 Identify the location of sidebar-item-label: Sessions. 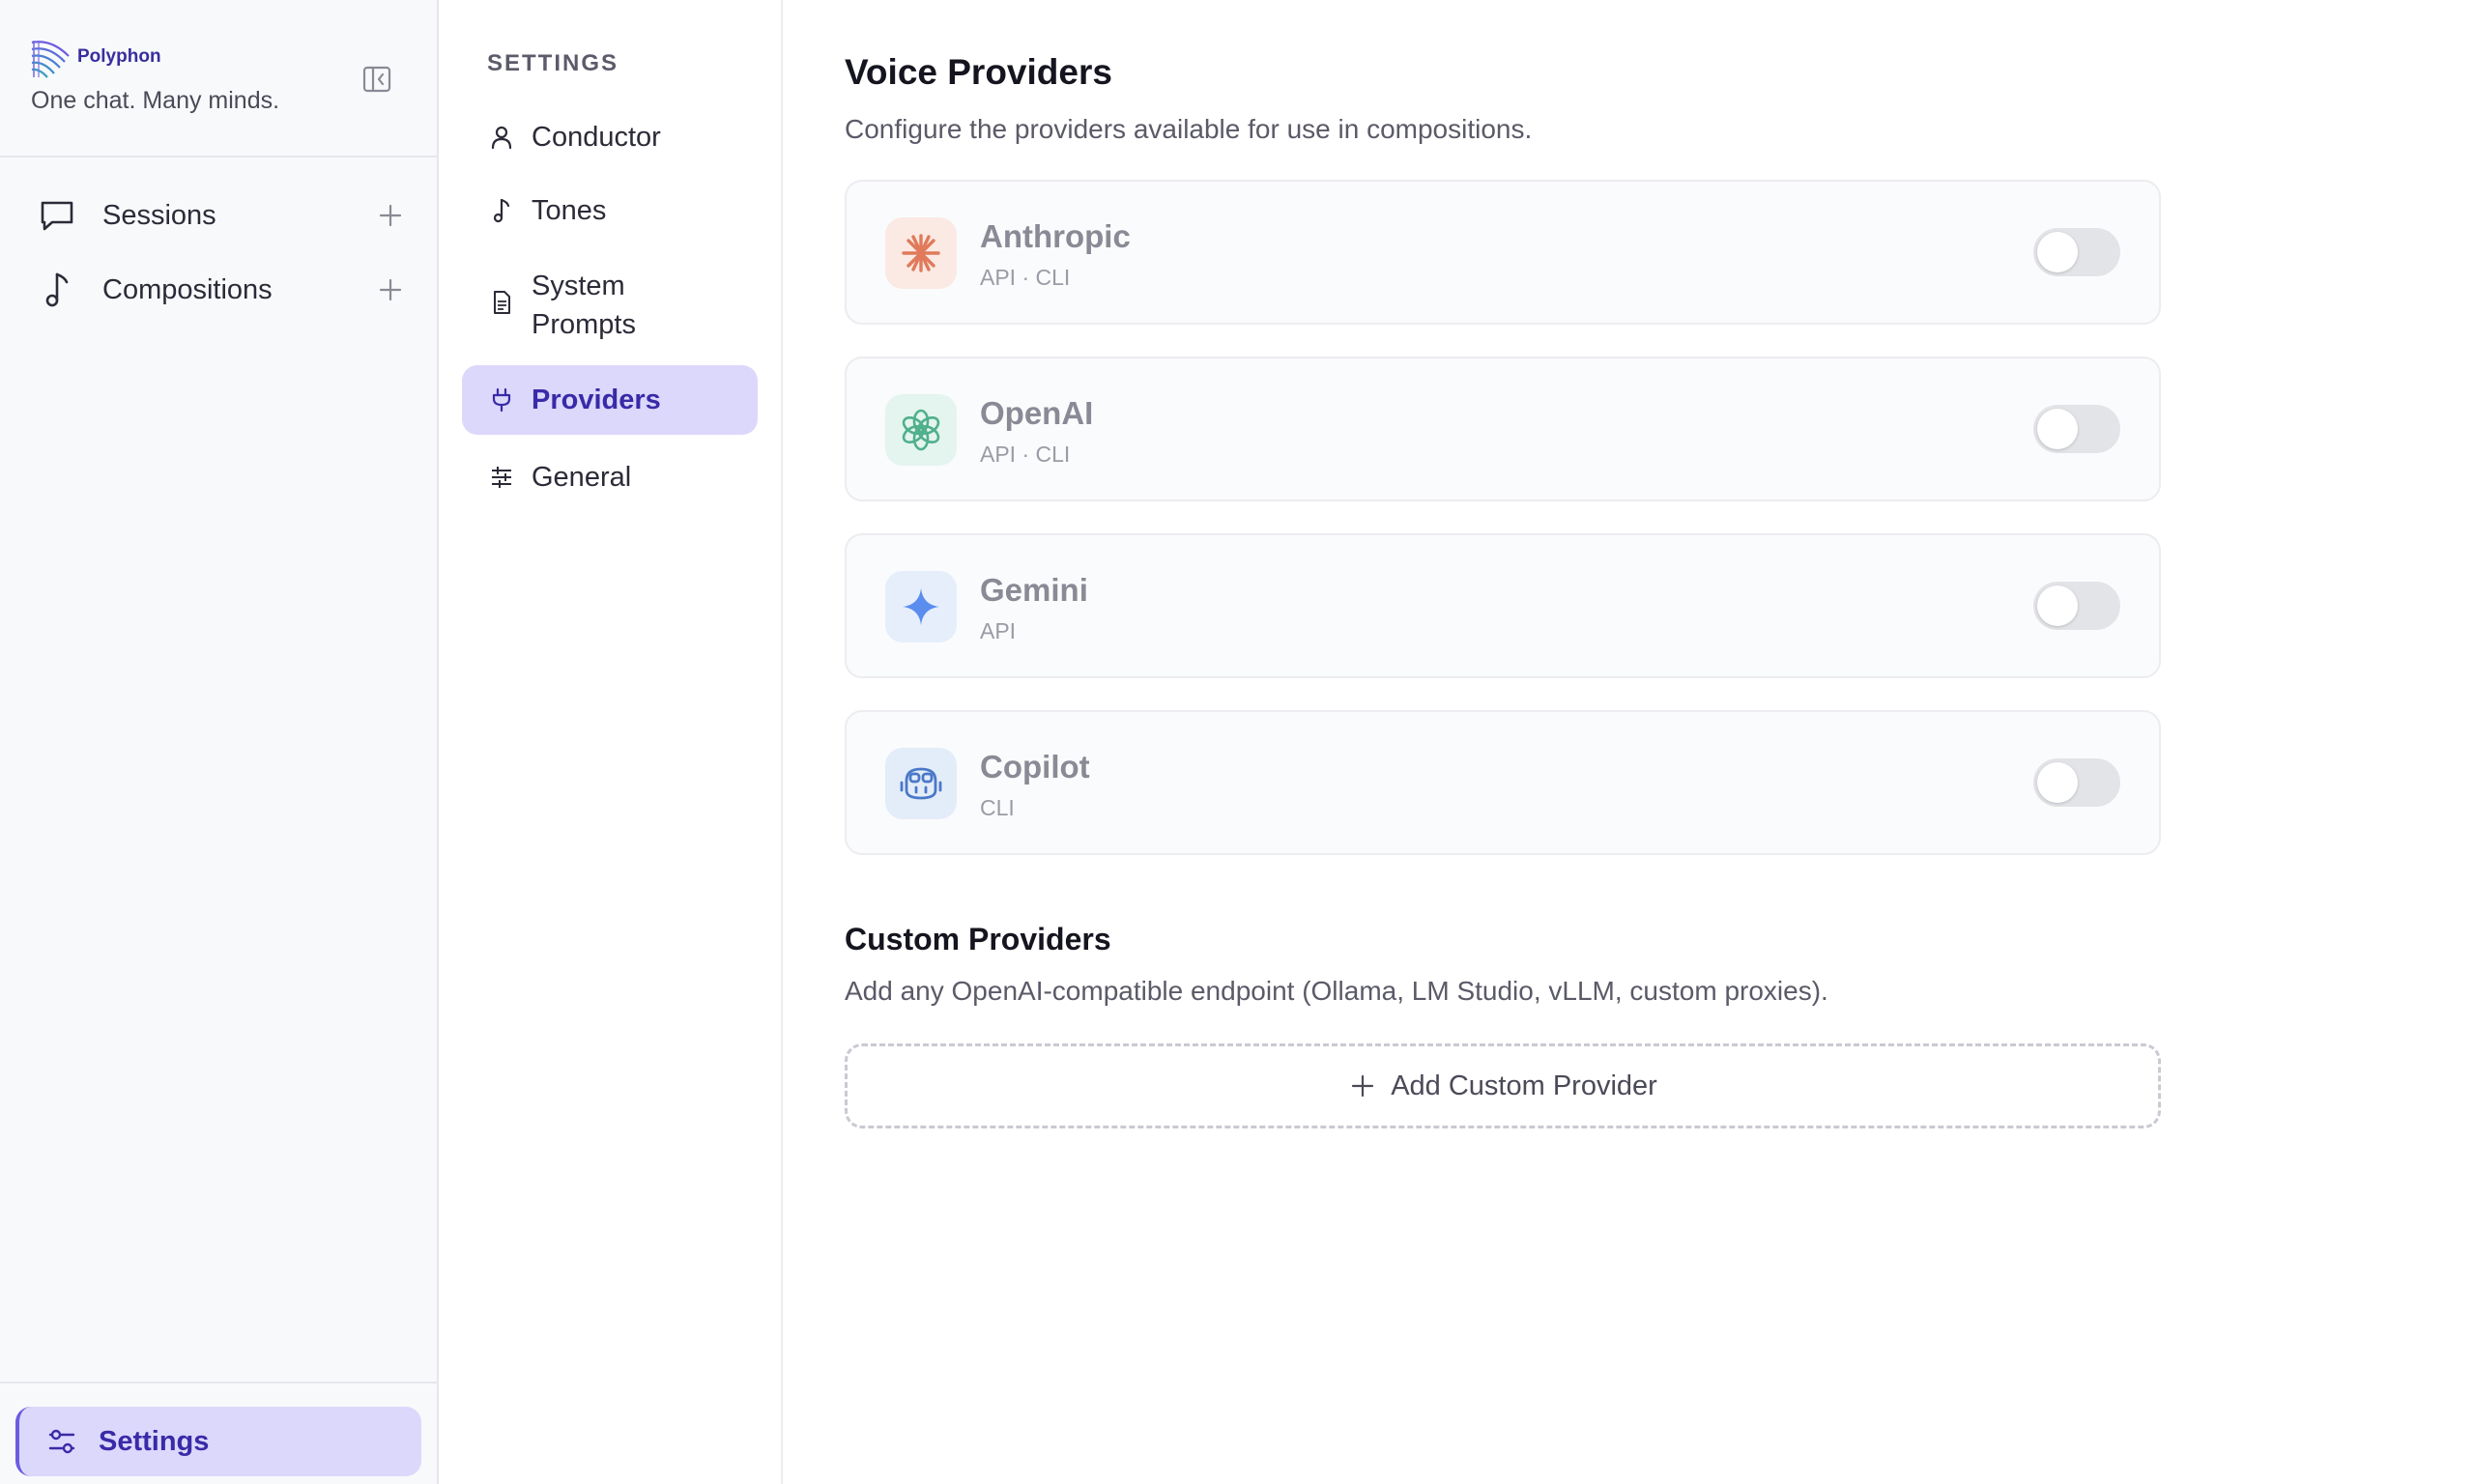
(159, 215).